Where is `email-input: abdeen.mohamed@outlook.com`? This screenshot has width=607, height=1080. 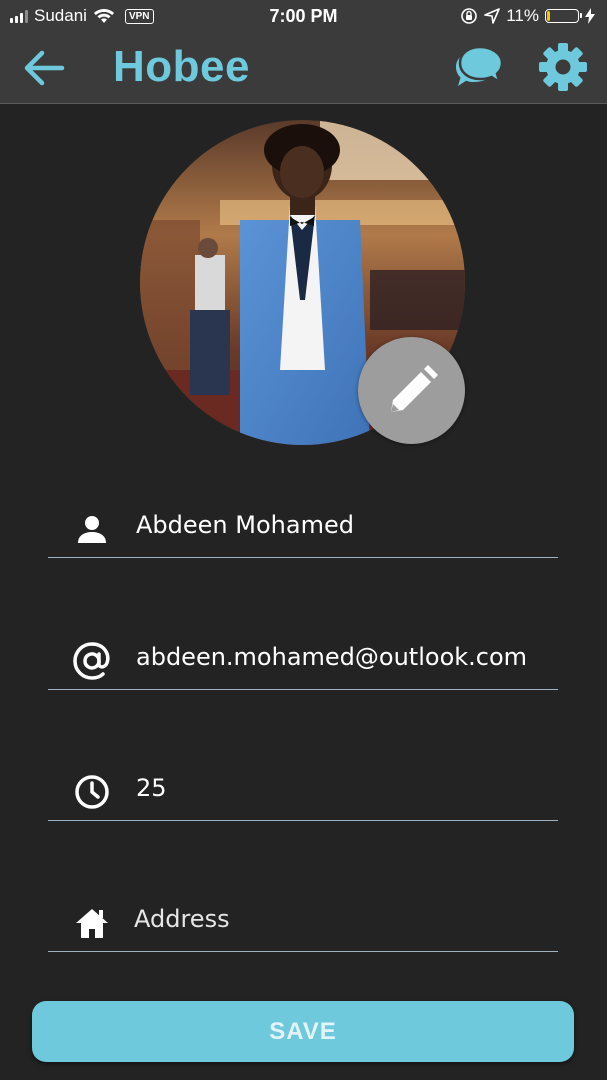 email-input: abdeen.mohamed@outlook.com is located at coordinates (331, 657).